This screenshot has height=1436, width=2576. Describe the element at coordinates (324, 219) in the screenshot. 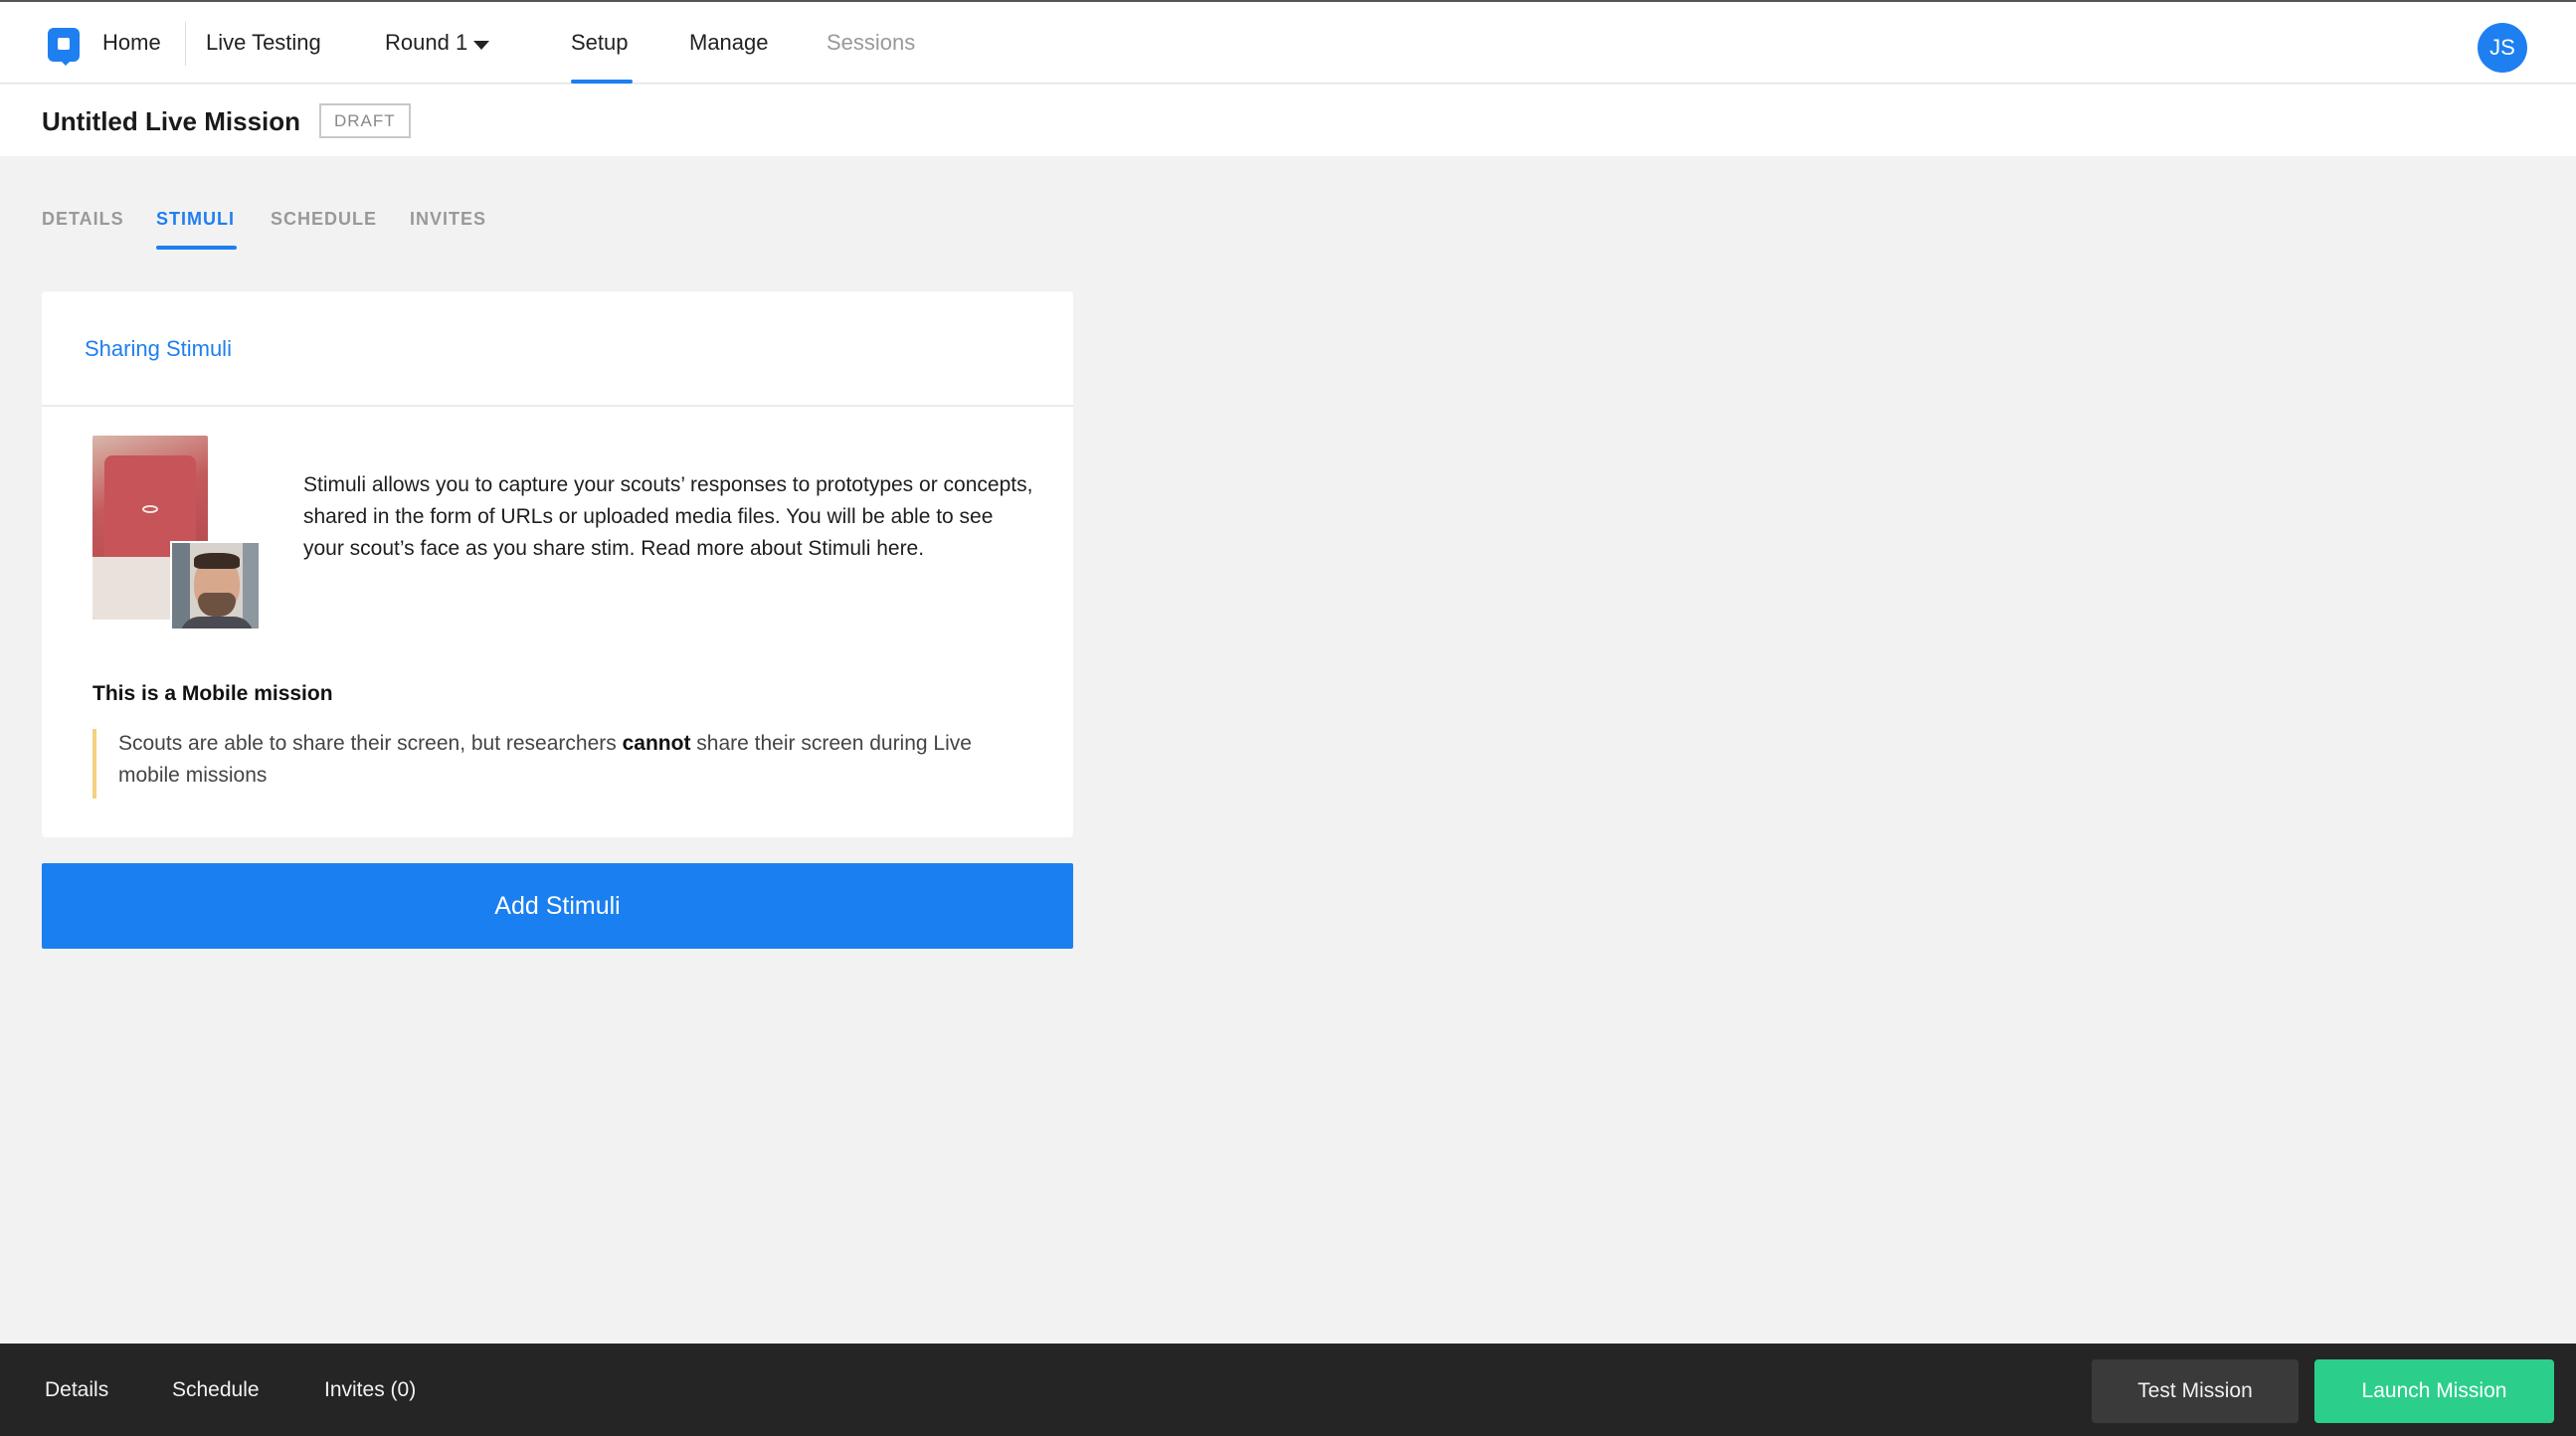

I see `tab-schedule: SCHEDULE` at that location.